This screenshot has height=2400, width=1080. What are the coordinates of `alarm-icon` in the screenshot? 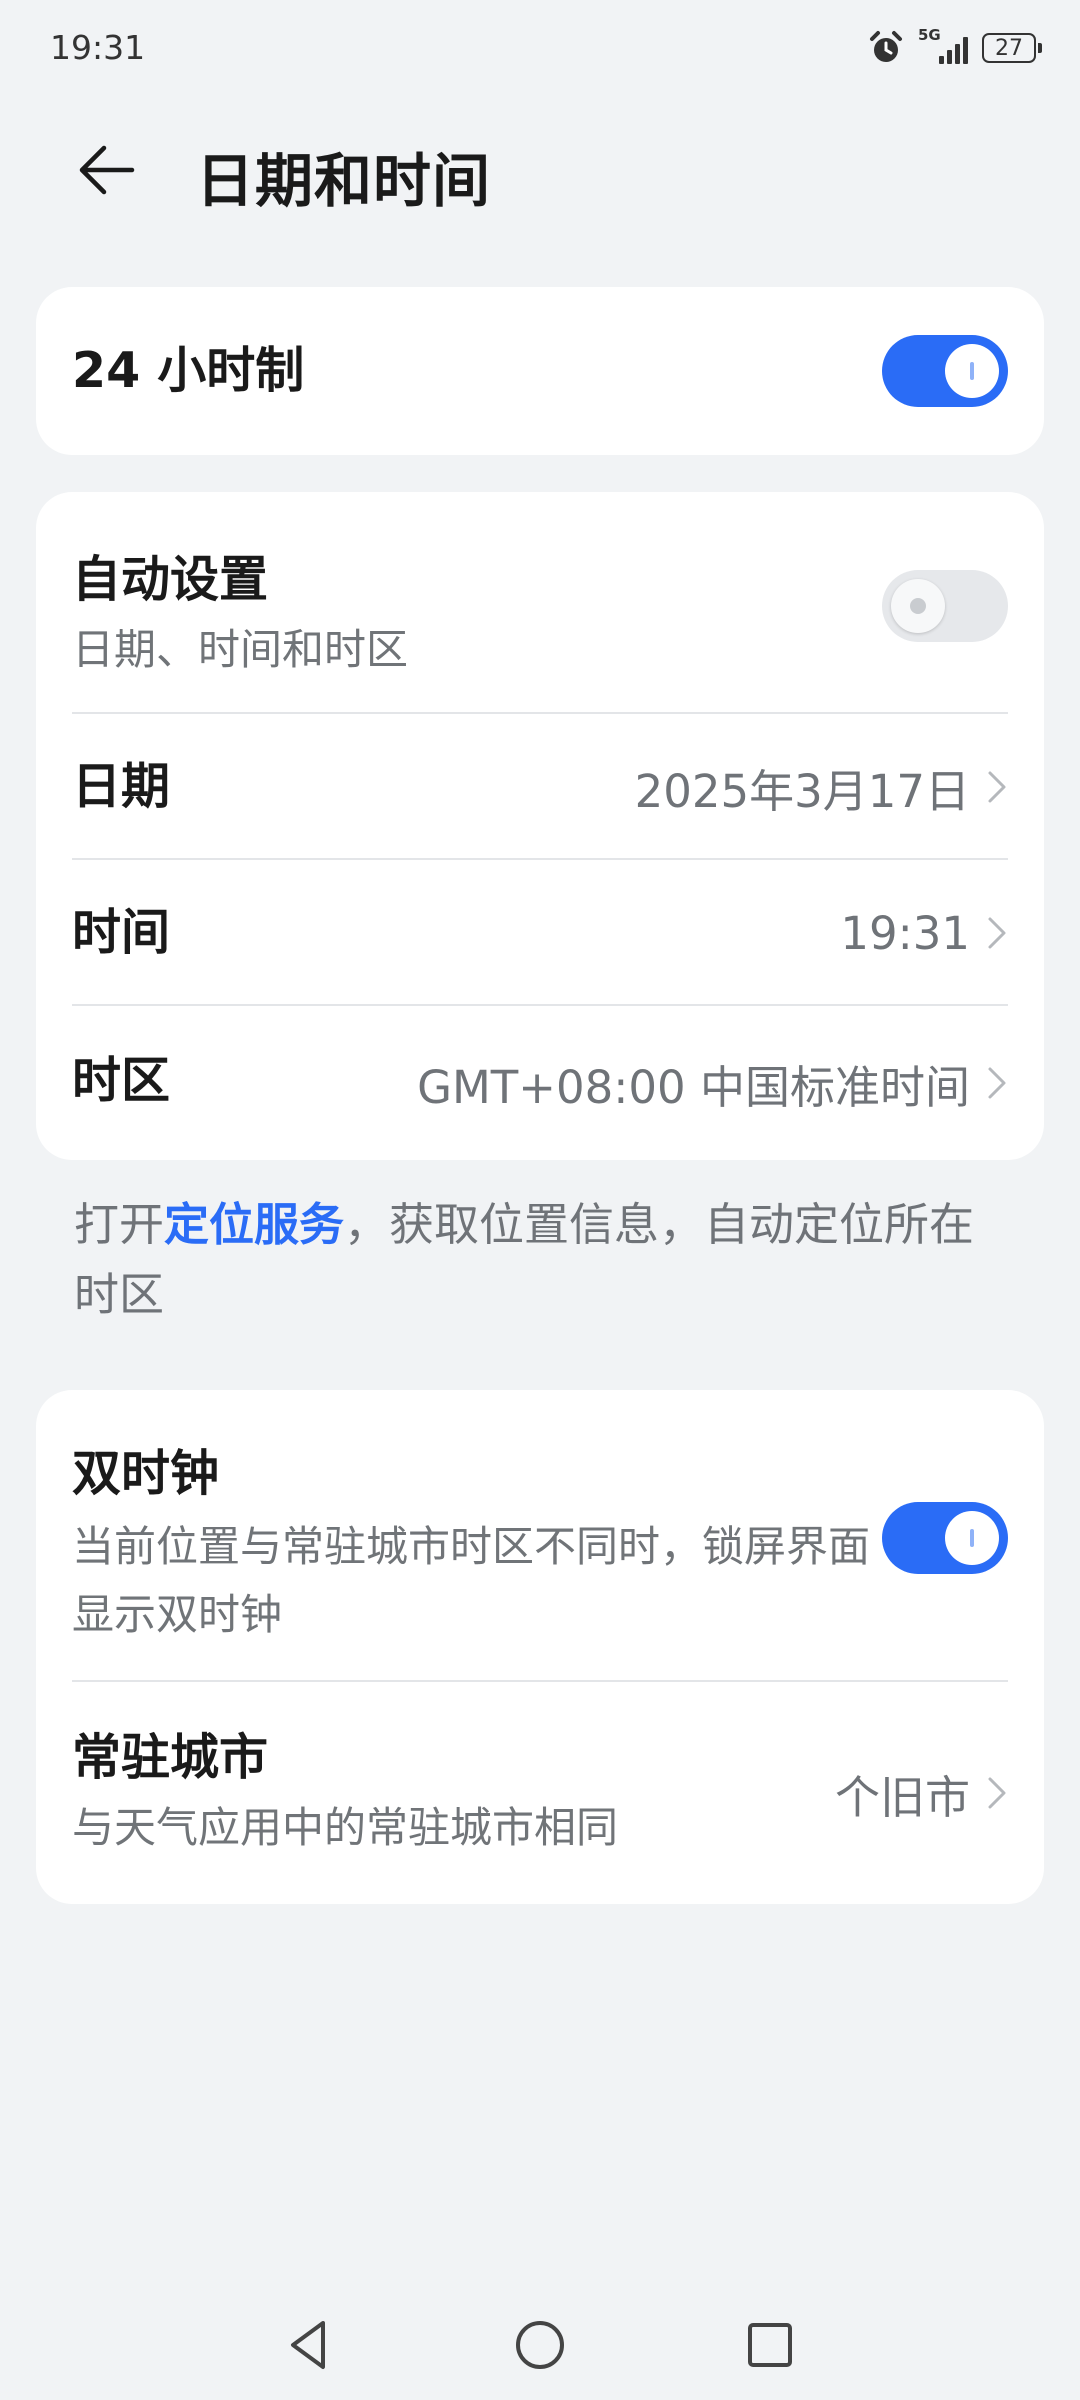 It's located at (886, 46).